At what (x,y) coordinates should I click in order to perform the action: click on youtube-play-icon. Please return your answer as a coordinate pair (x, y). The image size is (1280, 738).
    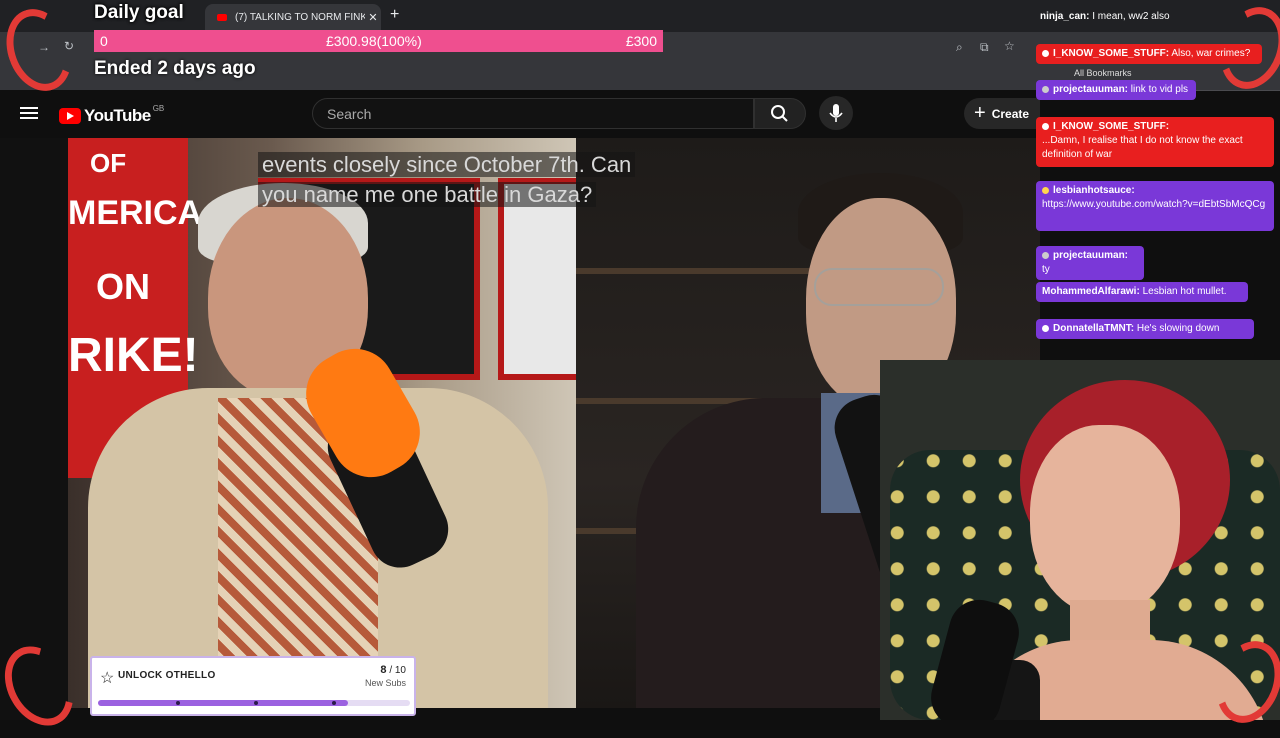
    Looking at the image, I should click on (70, 116).